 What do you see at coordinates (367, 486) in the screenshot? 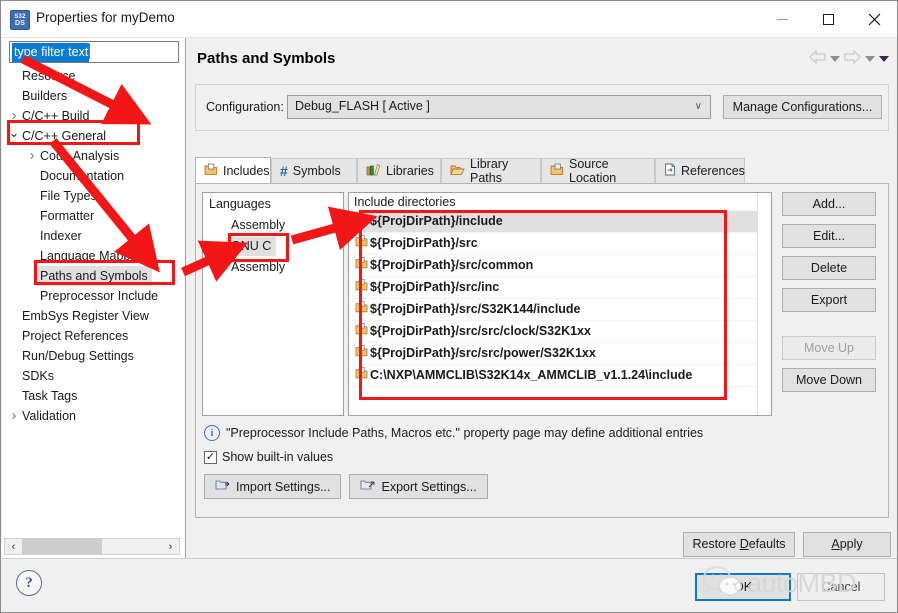
I see `export-icon` at bounding box center [367, 486].